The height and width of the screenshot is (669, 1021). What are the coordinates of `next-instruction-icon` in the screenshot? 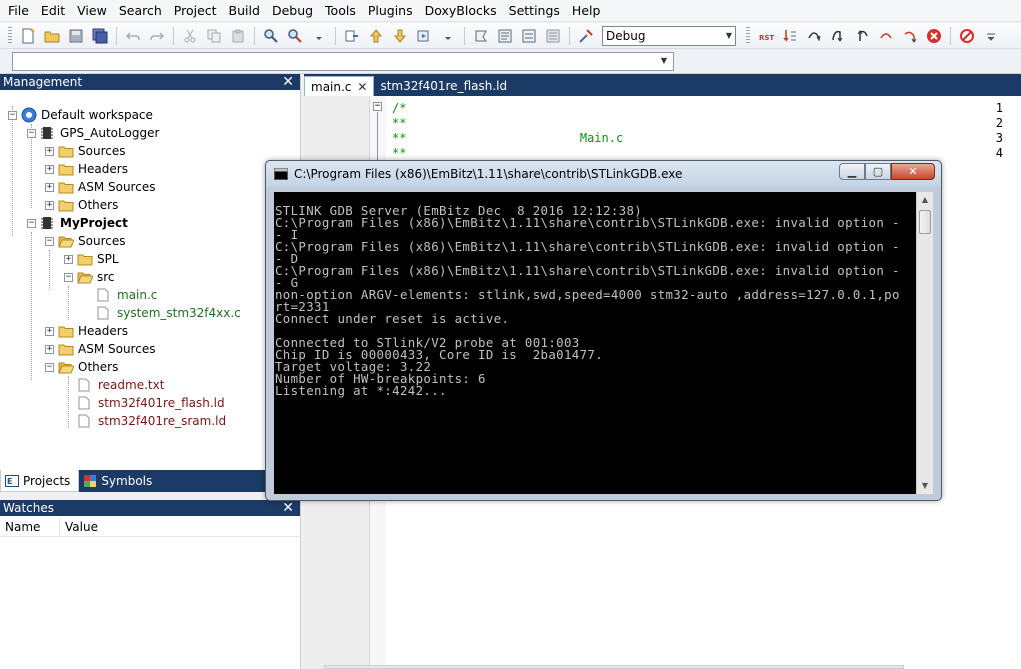 It's located at (886, 36).